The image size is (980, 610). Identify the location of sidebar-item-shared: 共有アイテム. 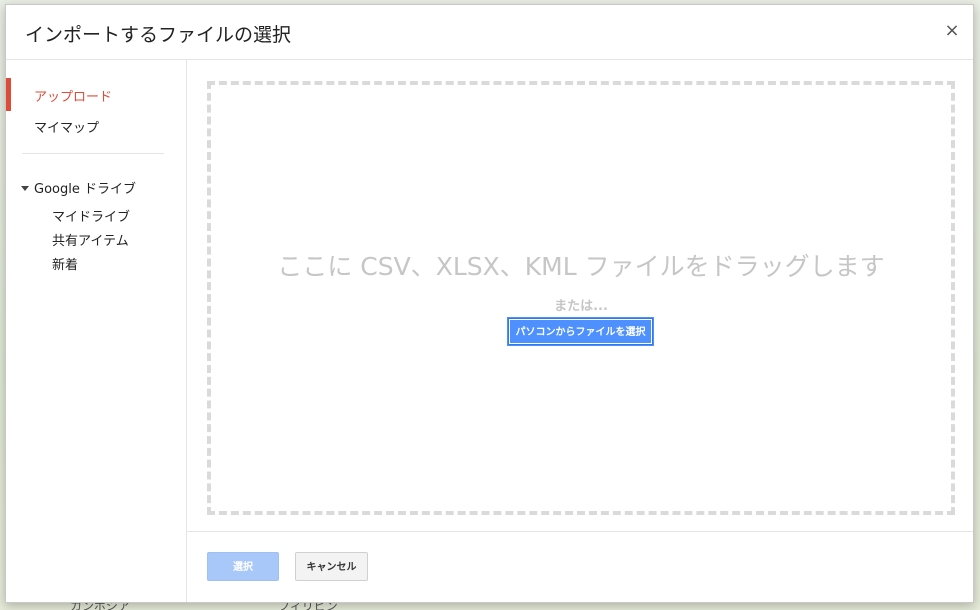
(90, 239).